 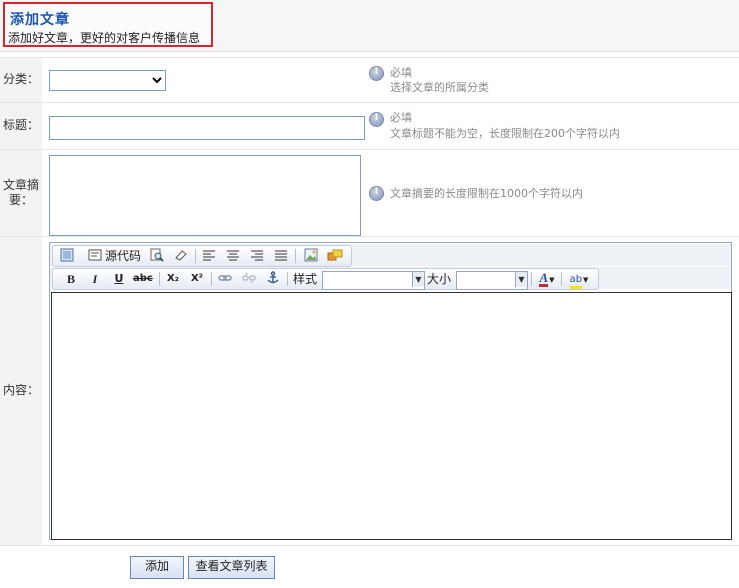 I want to click on flash-icon, so click(x=335, y=256).